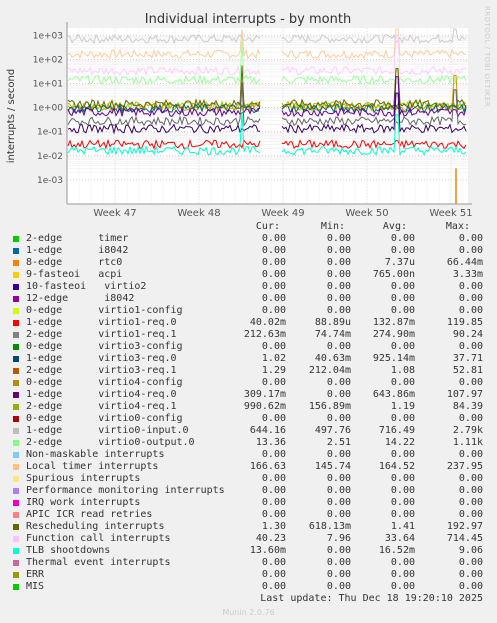 The width and height of the screenshot is (497, 623). What do you see at coordinates (332, 226) in the screenshot?
I see `legend-header-min: Min:` at bounding box center [332, 226].